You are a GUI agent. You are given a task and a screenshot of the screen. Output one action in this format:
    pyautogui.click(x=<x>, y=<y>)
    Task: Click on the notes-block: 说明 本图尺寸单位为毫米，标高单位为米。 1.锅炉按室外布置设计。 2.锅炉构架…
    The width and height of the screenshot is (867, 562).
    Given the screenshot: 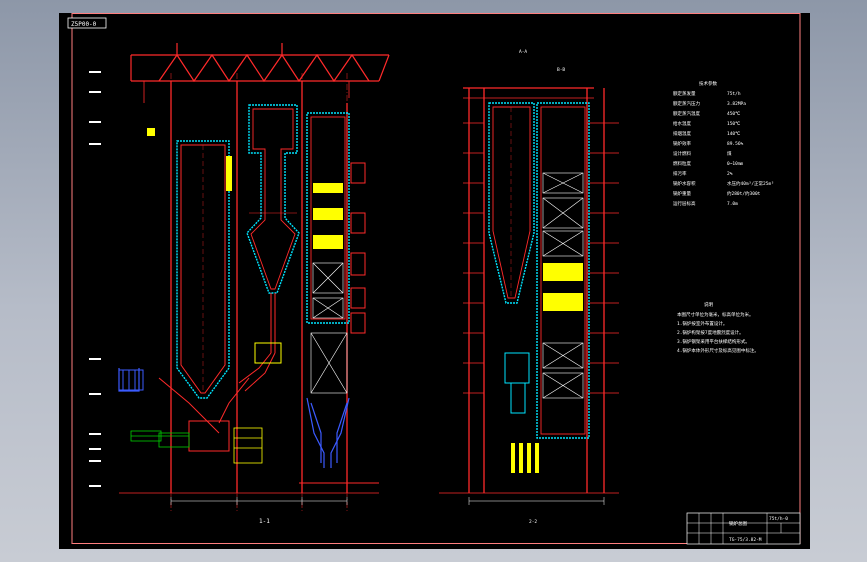 What is the action you would take?
    pyautogui.click(x=718, y=327)
    